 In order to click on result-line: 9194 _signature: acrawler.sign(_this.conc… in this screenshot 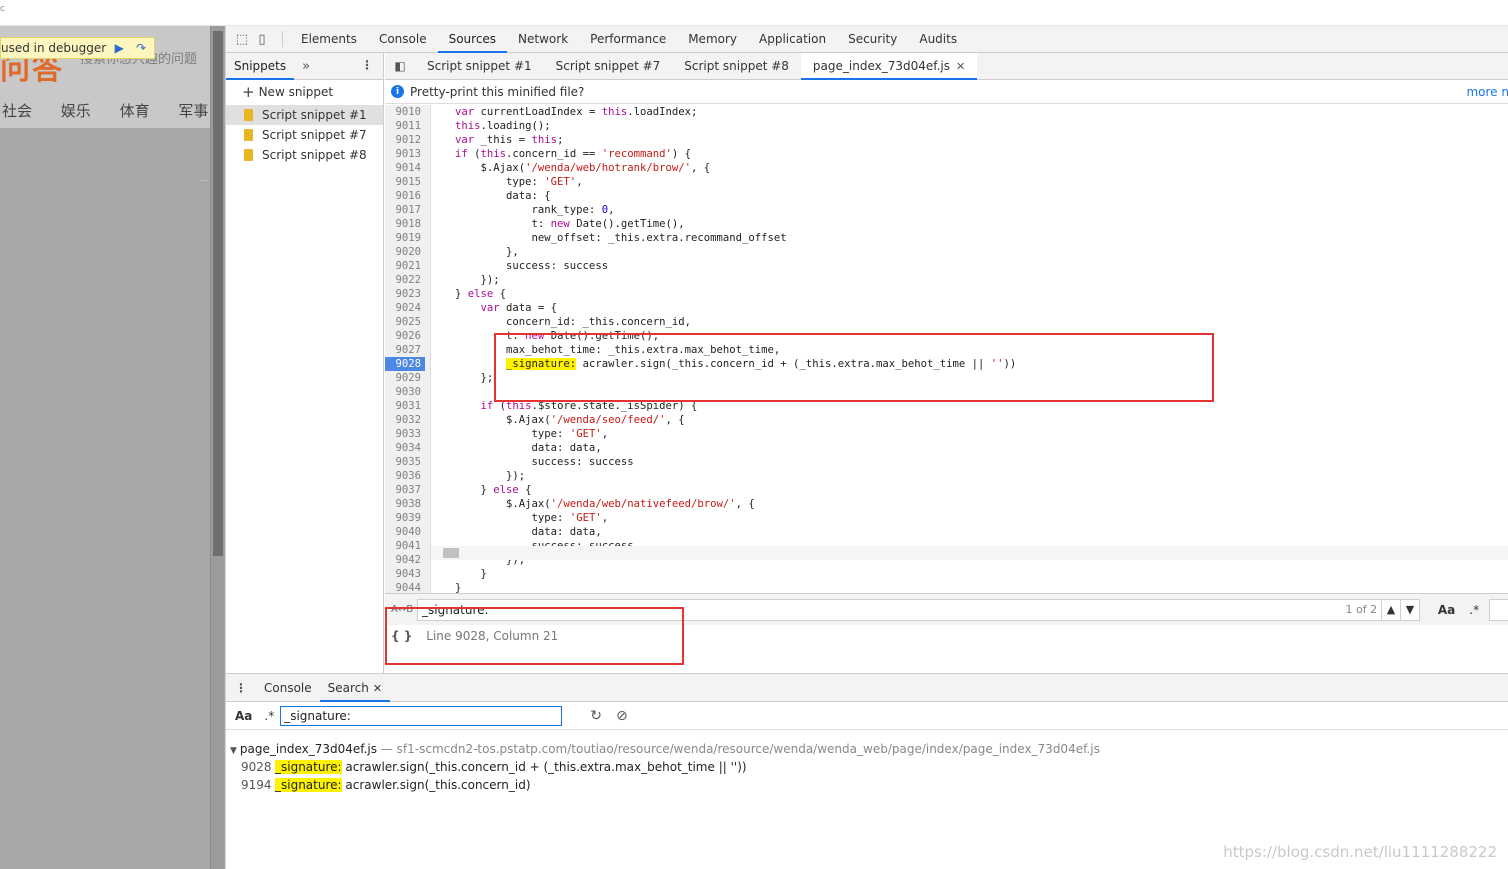, I will do `click(867, 785)`.